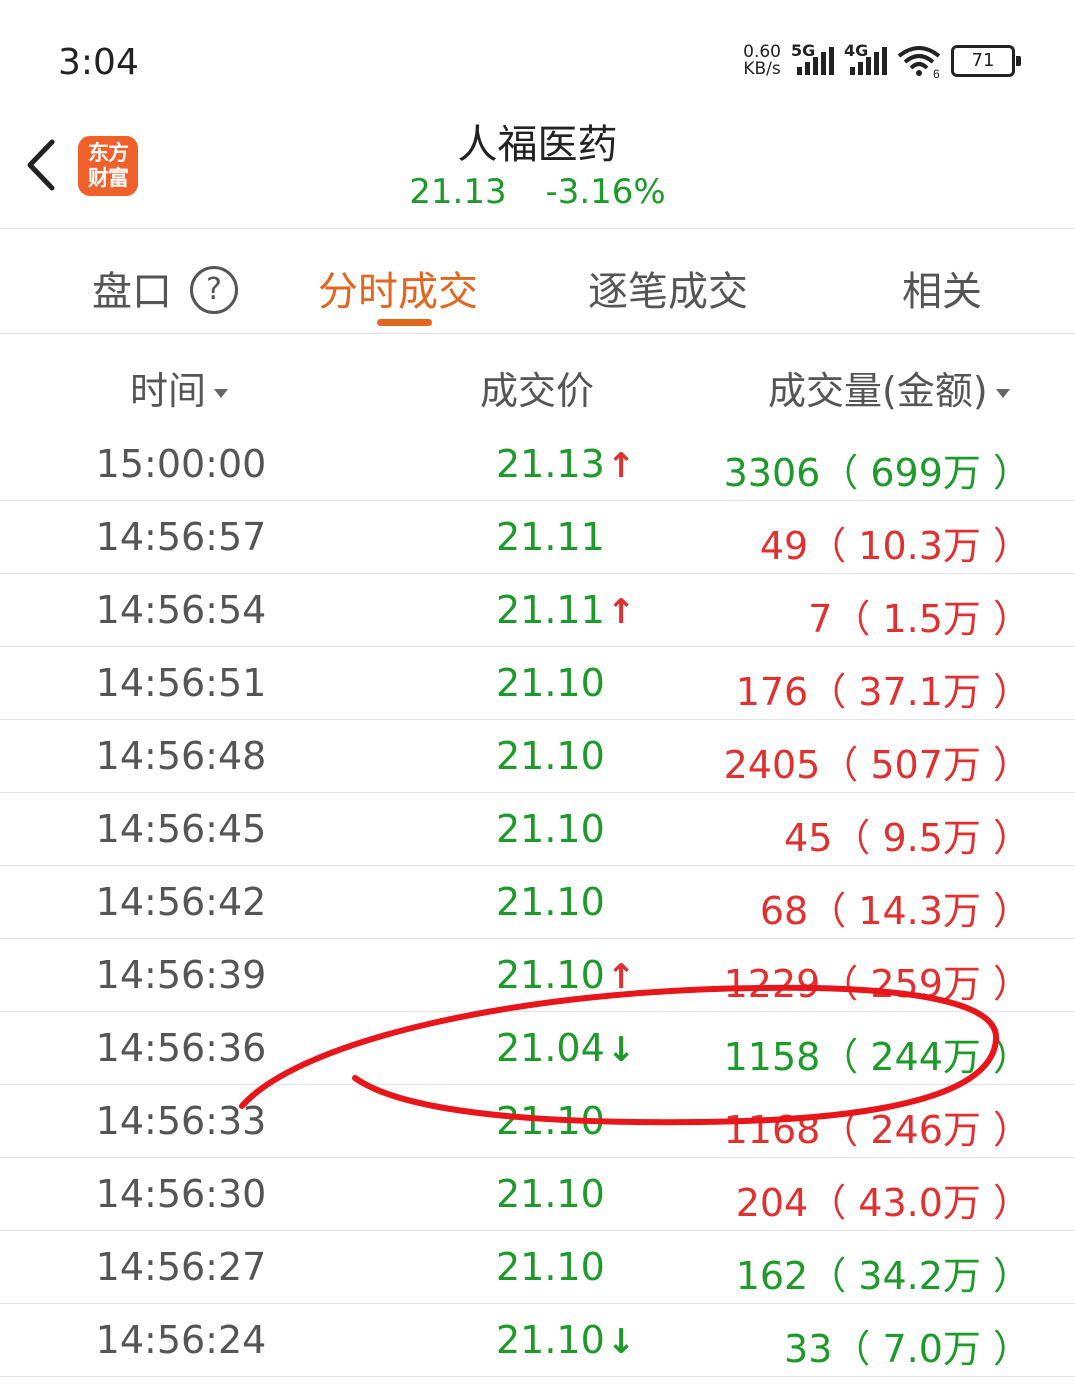  I want to click on table-row: 14:56:27 21.10 162（ 34.2万 ）, so click(537, 1267).